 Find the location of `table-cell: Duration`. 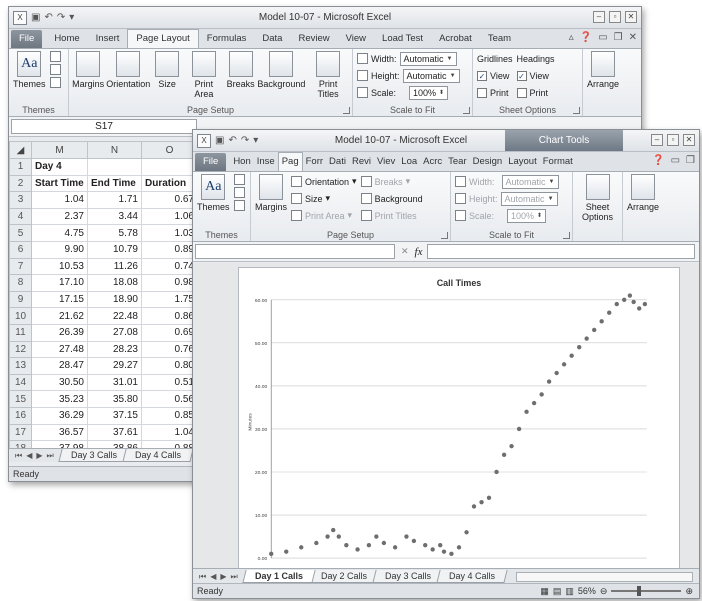

table-cell: Duration is located at coordinates (169, 183).